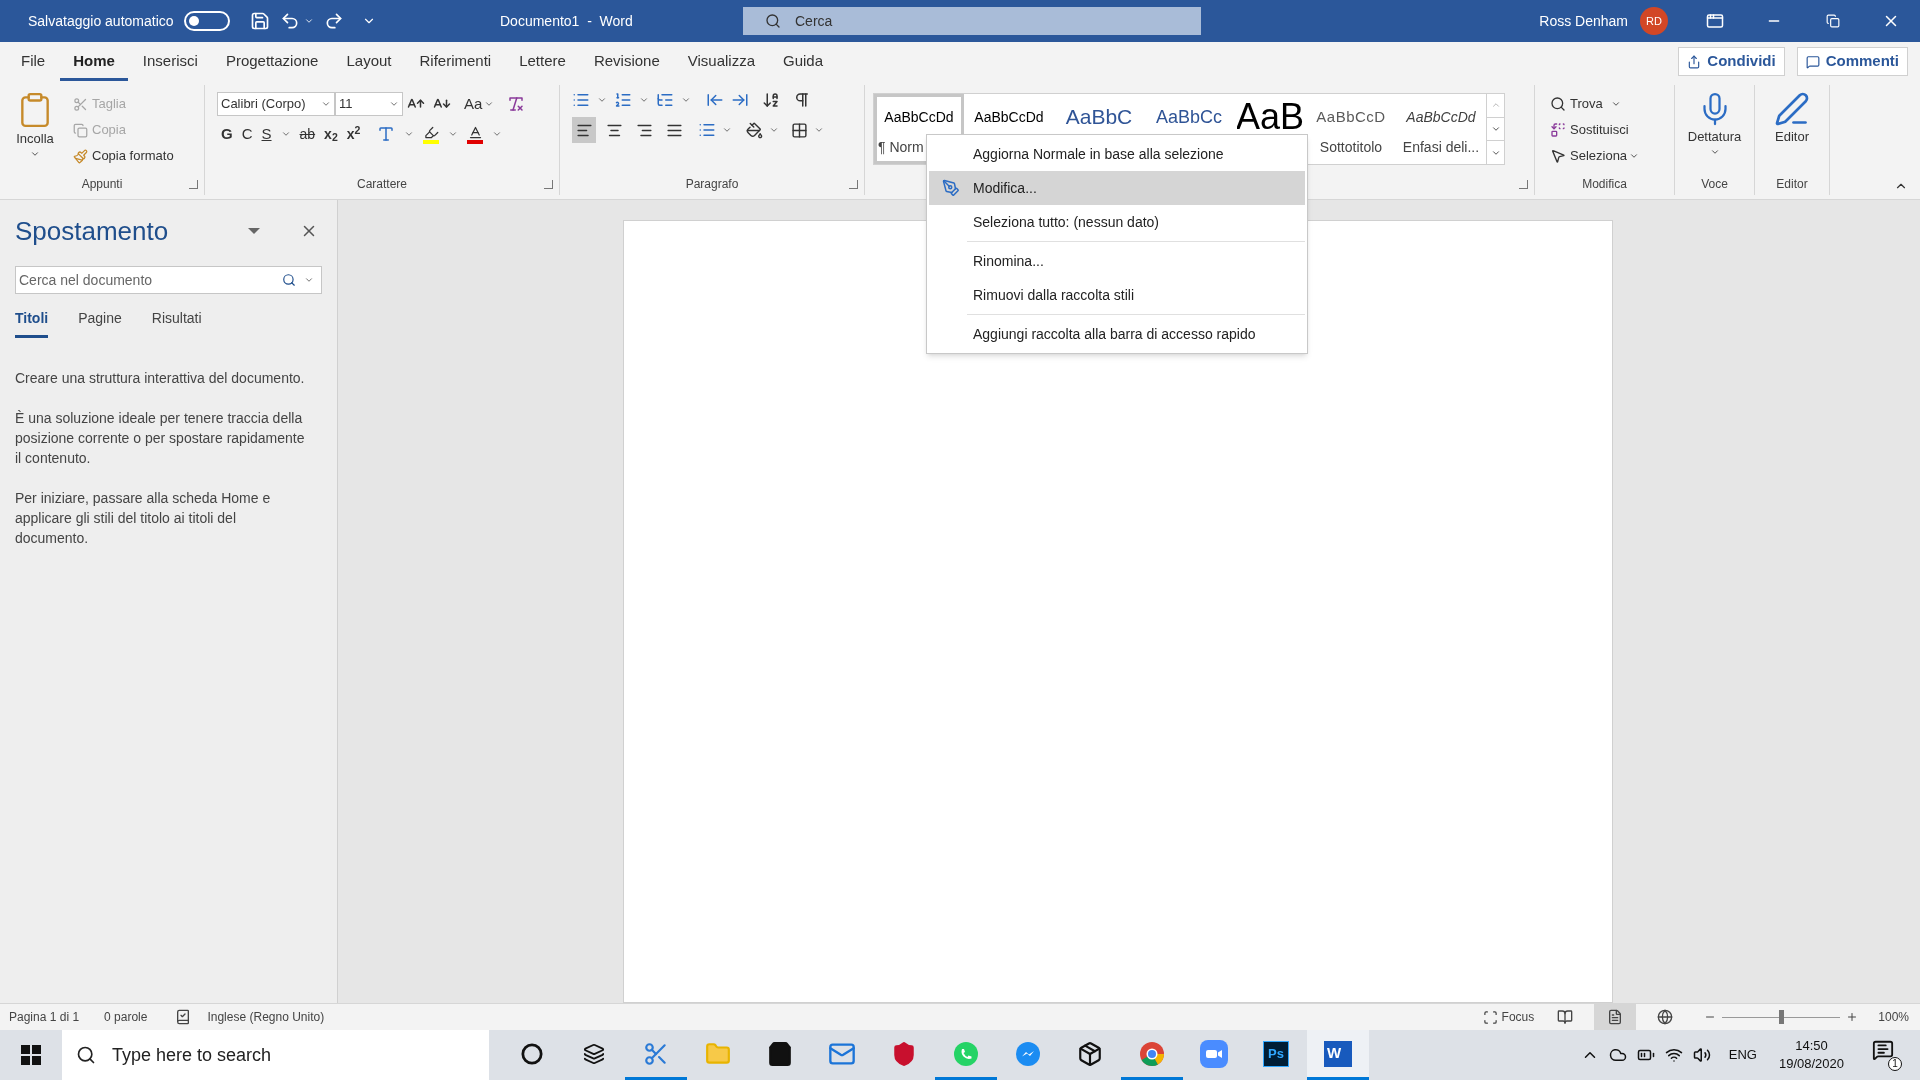  What do you see at coordinates (227, 134) in the screenshot?
I see `bold-button: G` at bounding box center [227, 134].